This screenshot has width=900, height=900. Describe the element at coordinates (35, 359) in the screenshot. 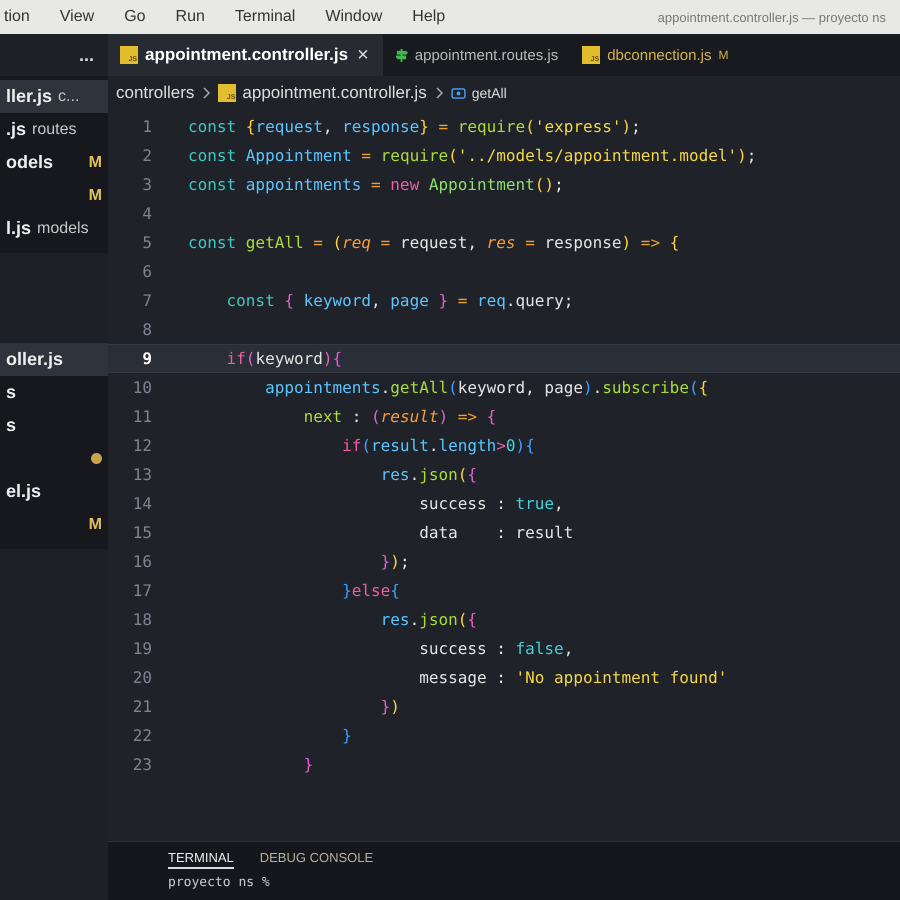

I see `file-name: oller.js` at that location.